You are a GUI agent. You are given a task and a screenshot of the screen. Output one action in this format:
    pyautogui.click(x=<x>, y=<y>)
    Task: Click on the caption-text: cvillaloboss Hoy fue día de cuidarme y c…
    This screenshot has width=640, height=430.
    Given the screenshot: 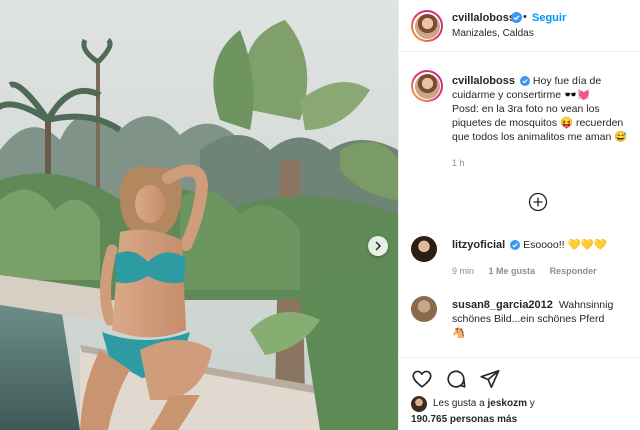 What is the action you would take?
    pyautogui.click(x=546, y=109)
    